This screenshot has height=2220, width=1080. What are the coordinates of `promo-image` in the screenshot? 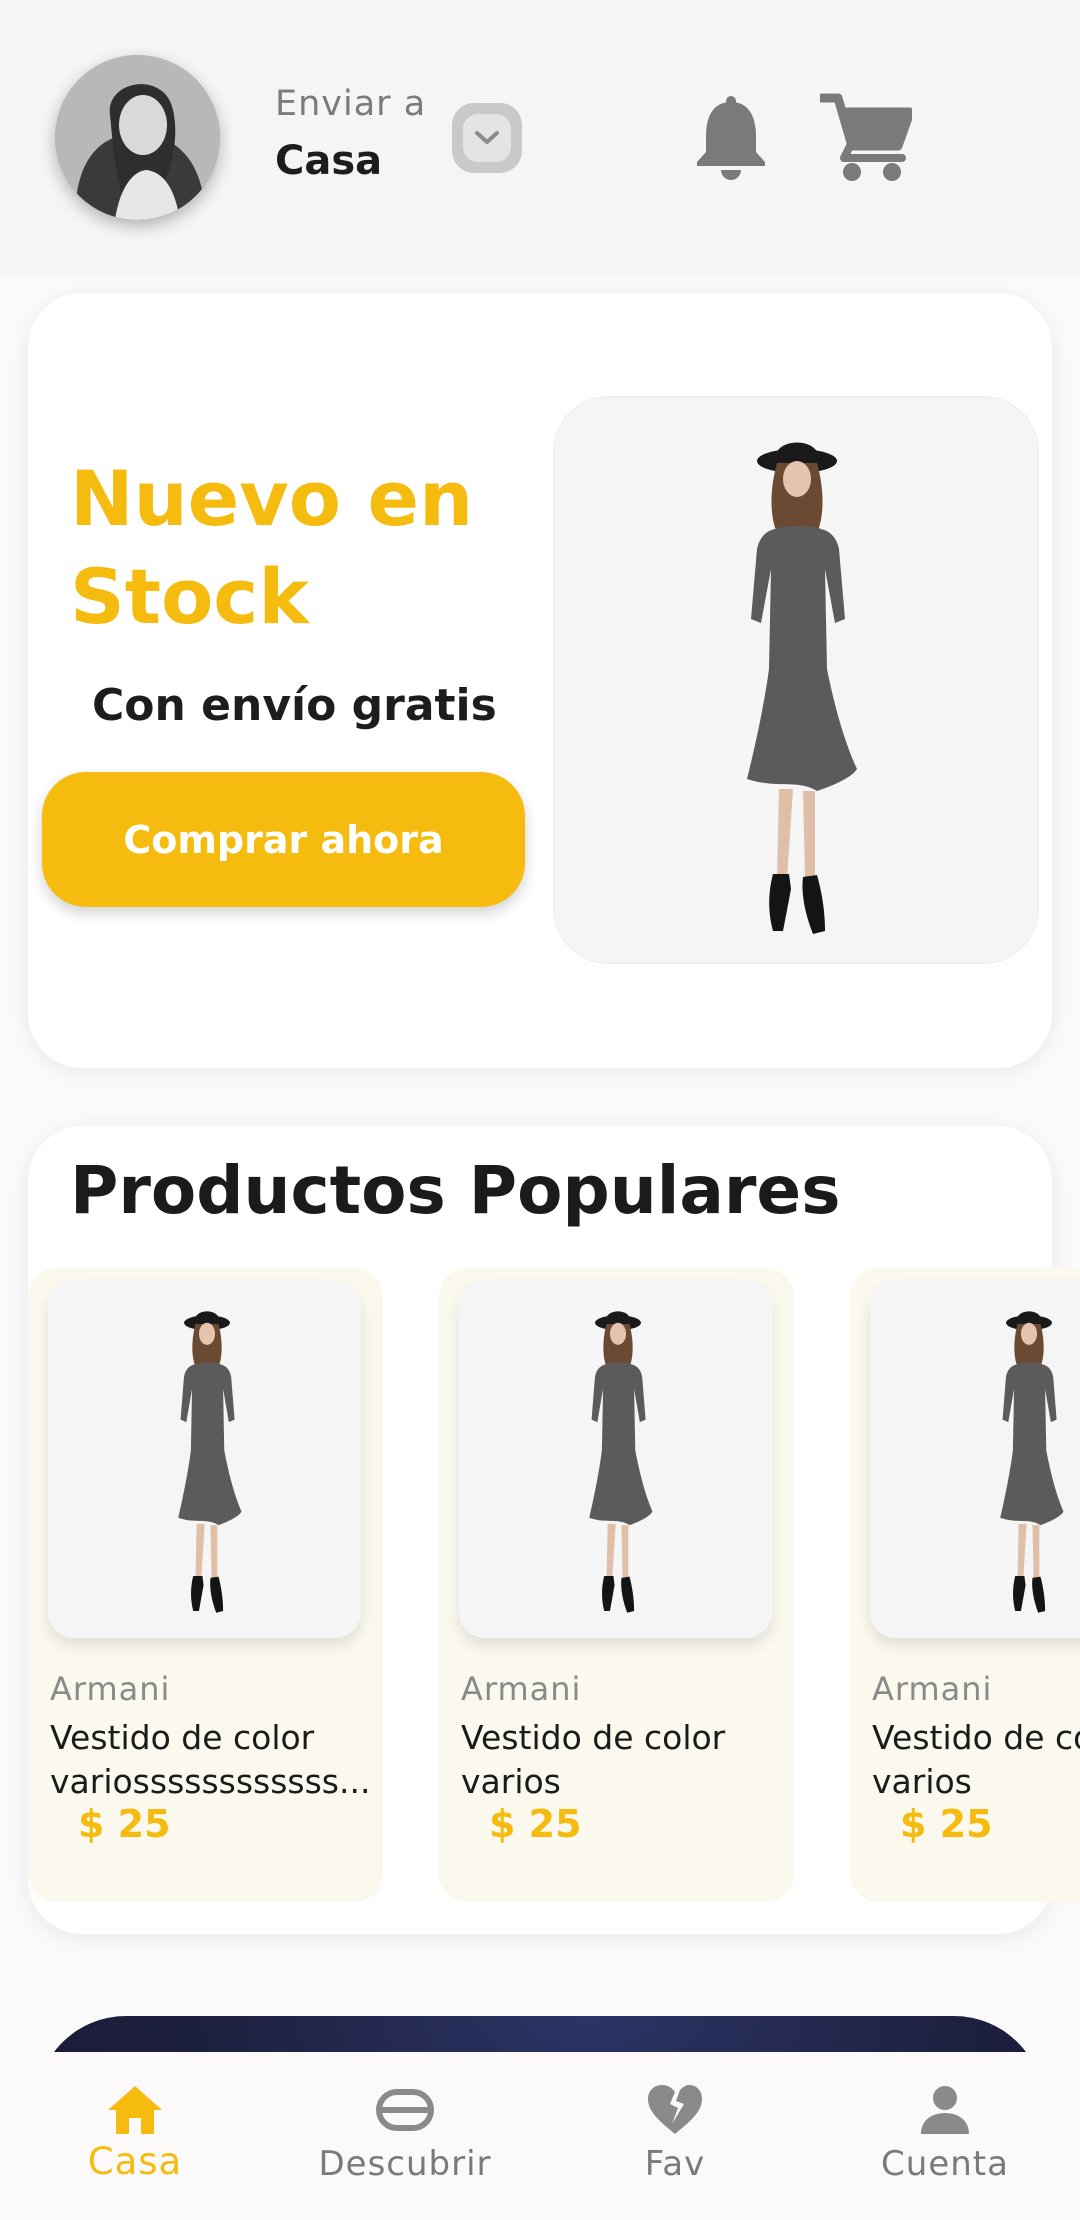 It's located at (796, 680).